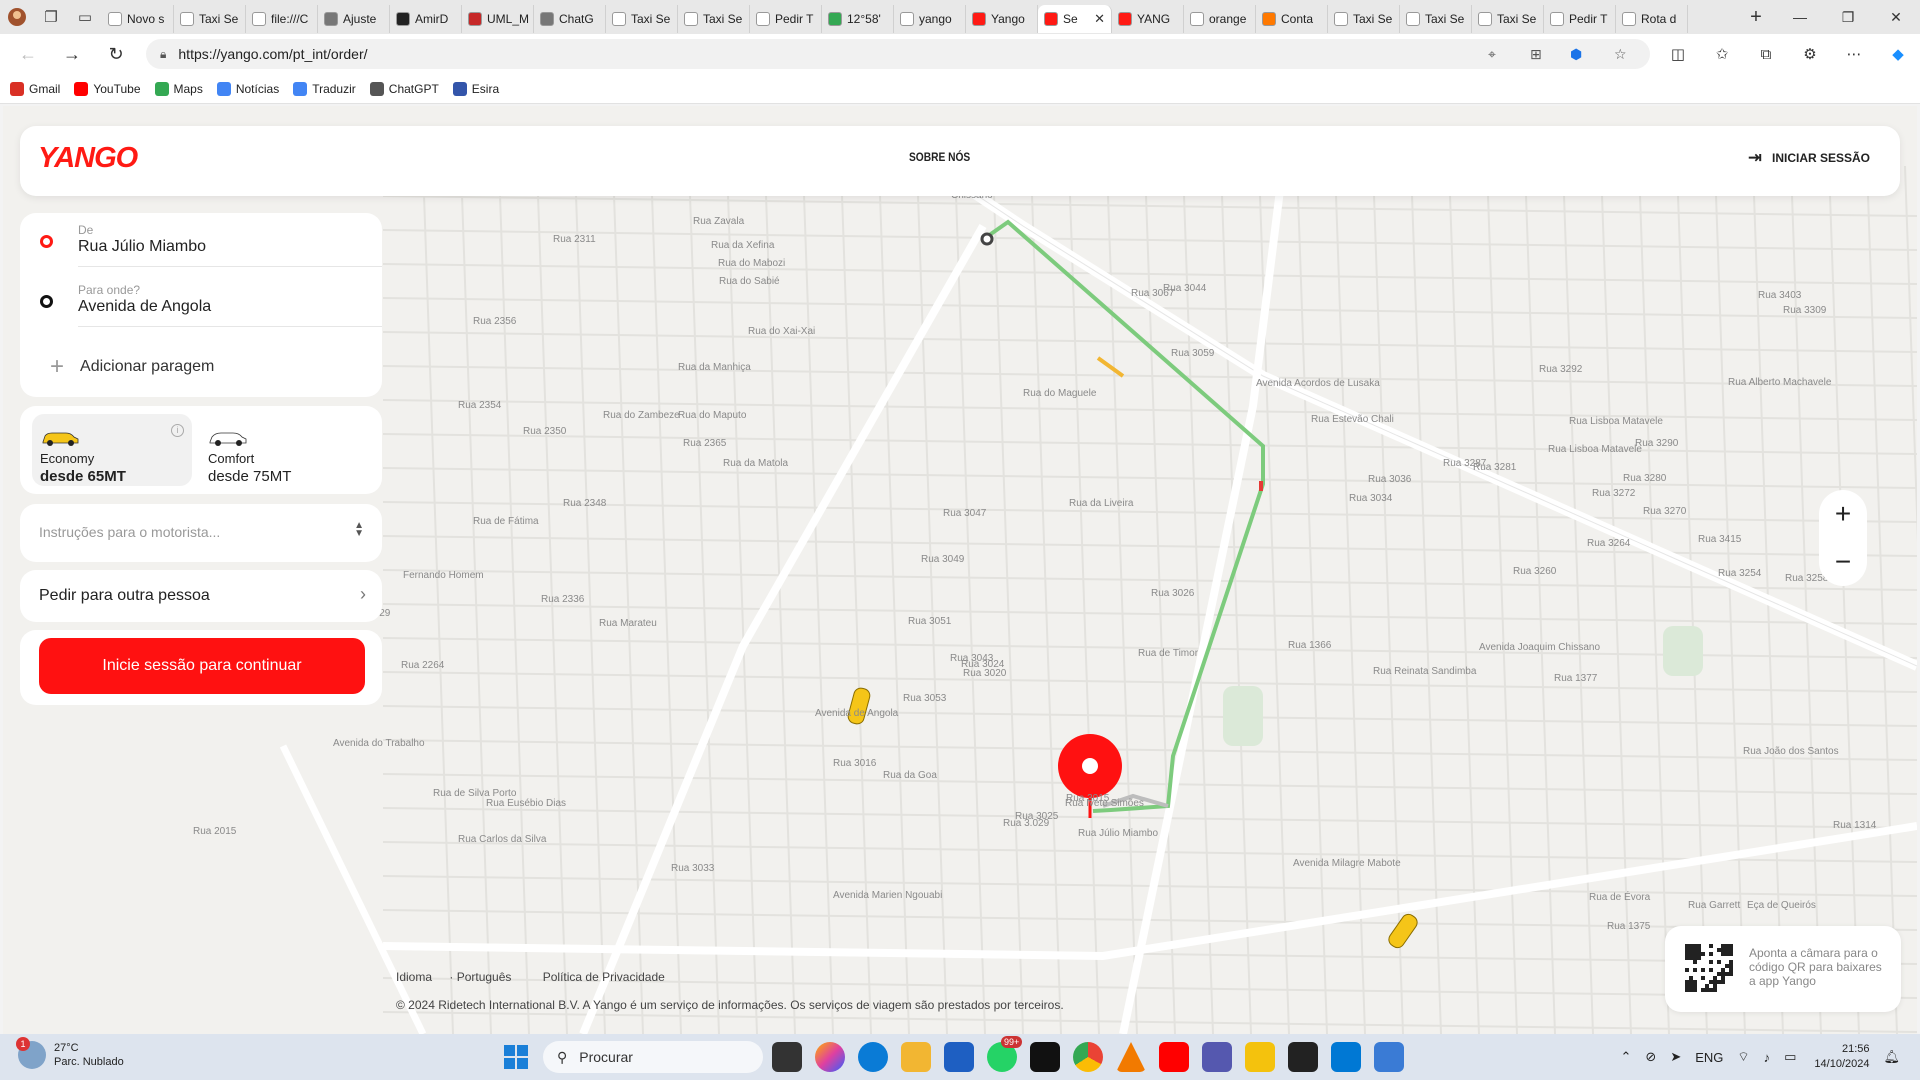 The height and width of the screenshot is (1080, 1920). What do you see at coordinates (516, 1057) in the screenshot?
I see `start-icon` at bounding box center [516, 1057].